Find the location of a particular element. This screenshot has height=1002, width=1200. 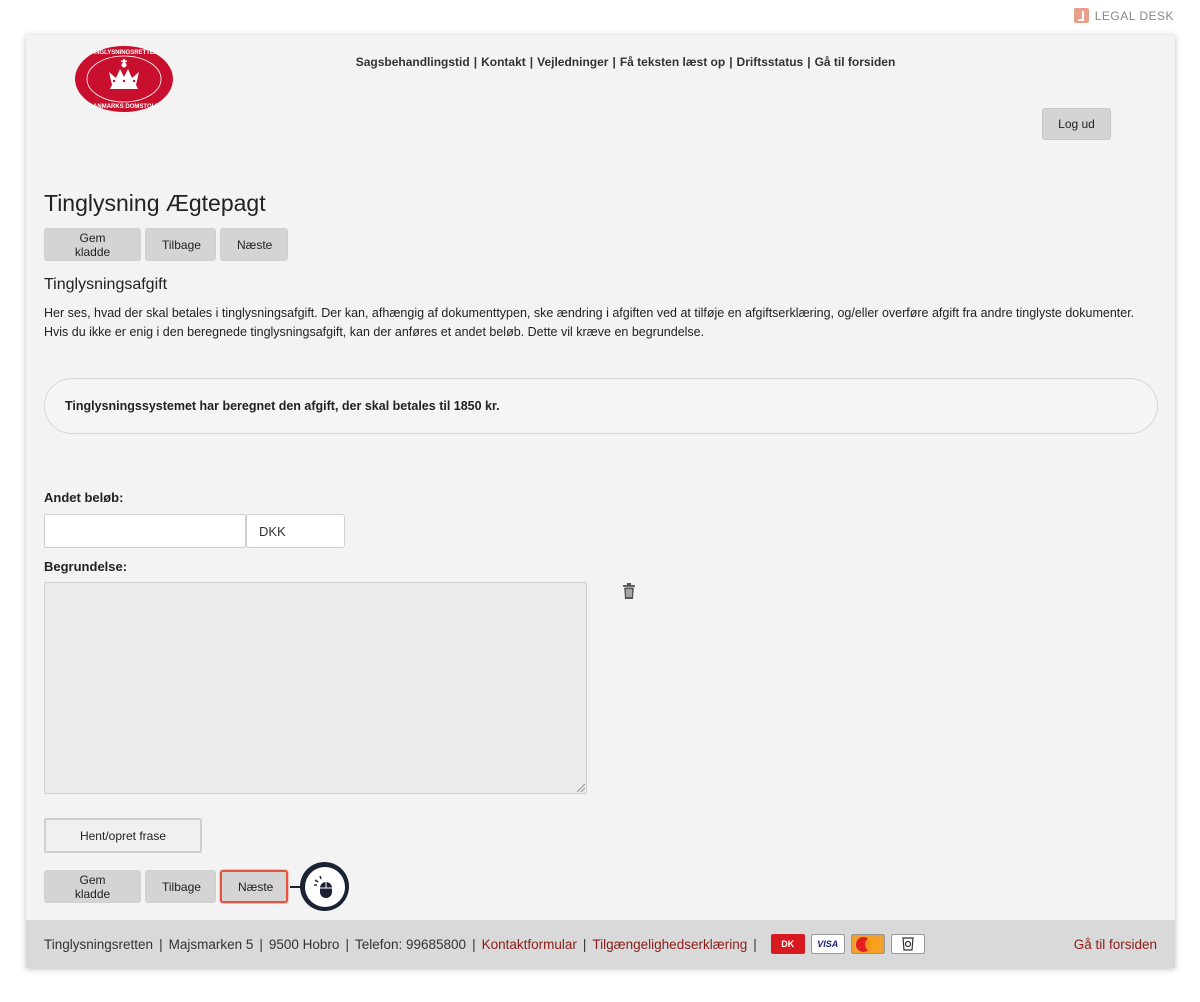

save-draft-button-bottom: Gem kladde is located at coordinates (92, 886).